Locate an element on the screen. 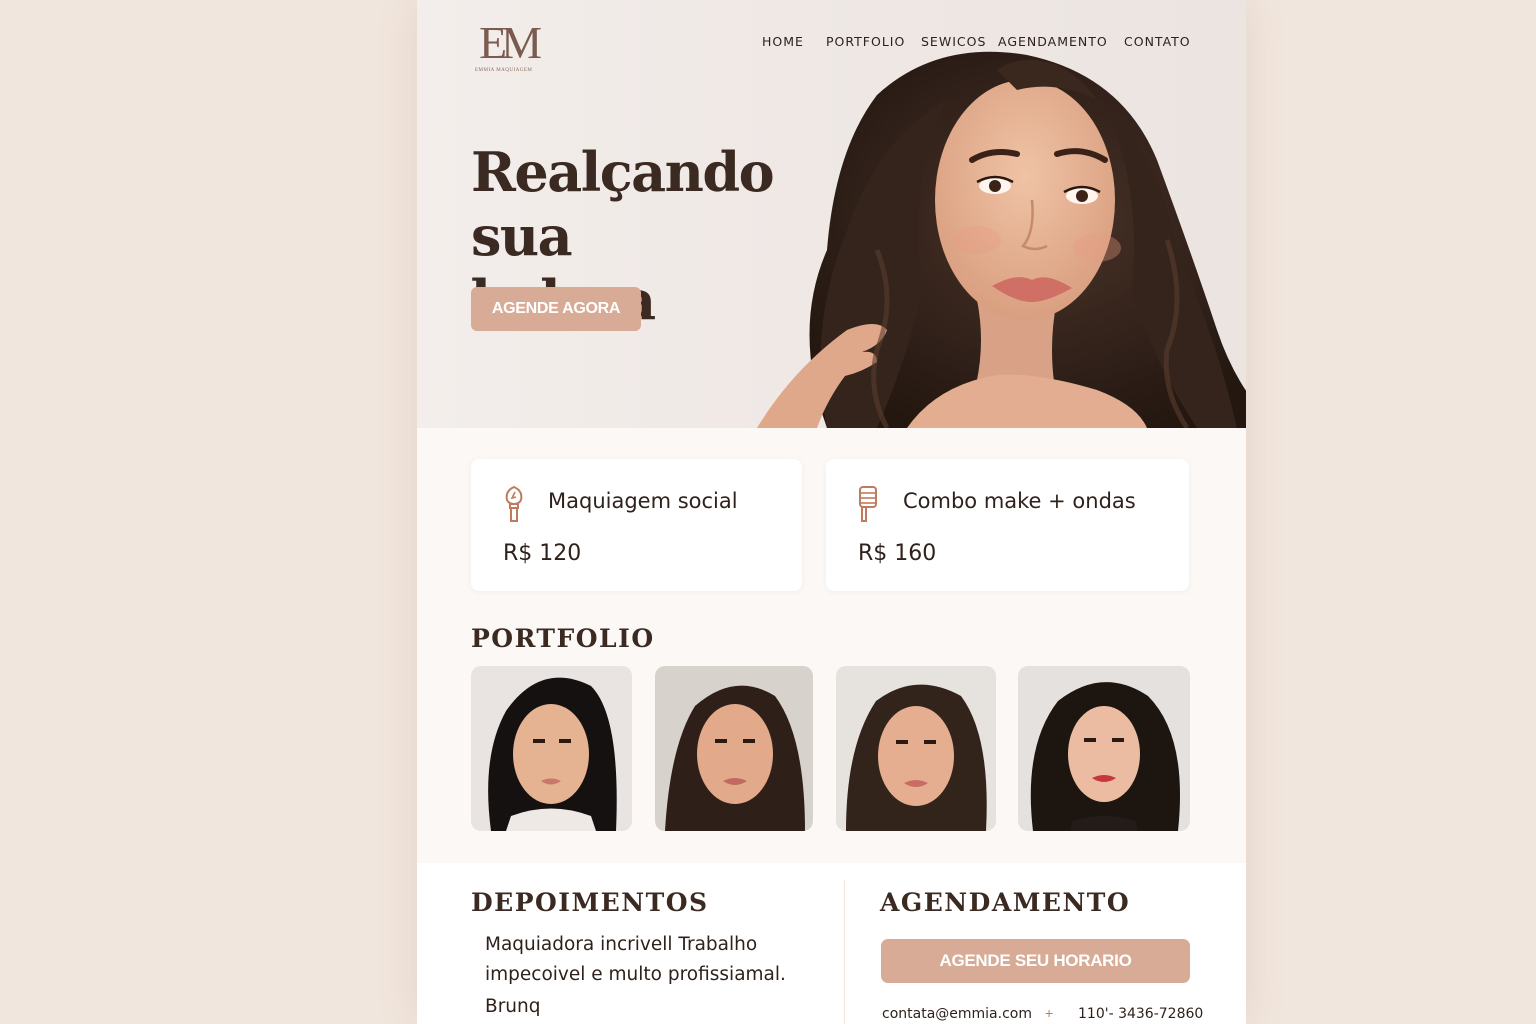  hero-title-line1: Realçando is located at coordinates (623, 172).